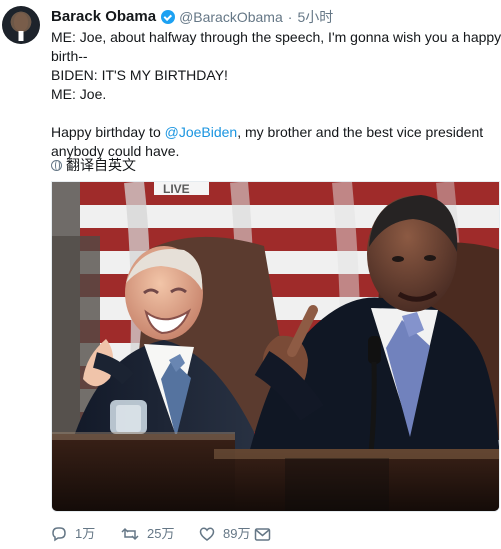  I want to click on like-button: 89万, so click(225, 534).